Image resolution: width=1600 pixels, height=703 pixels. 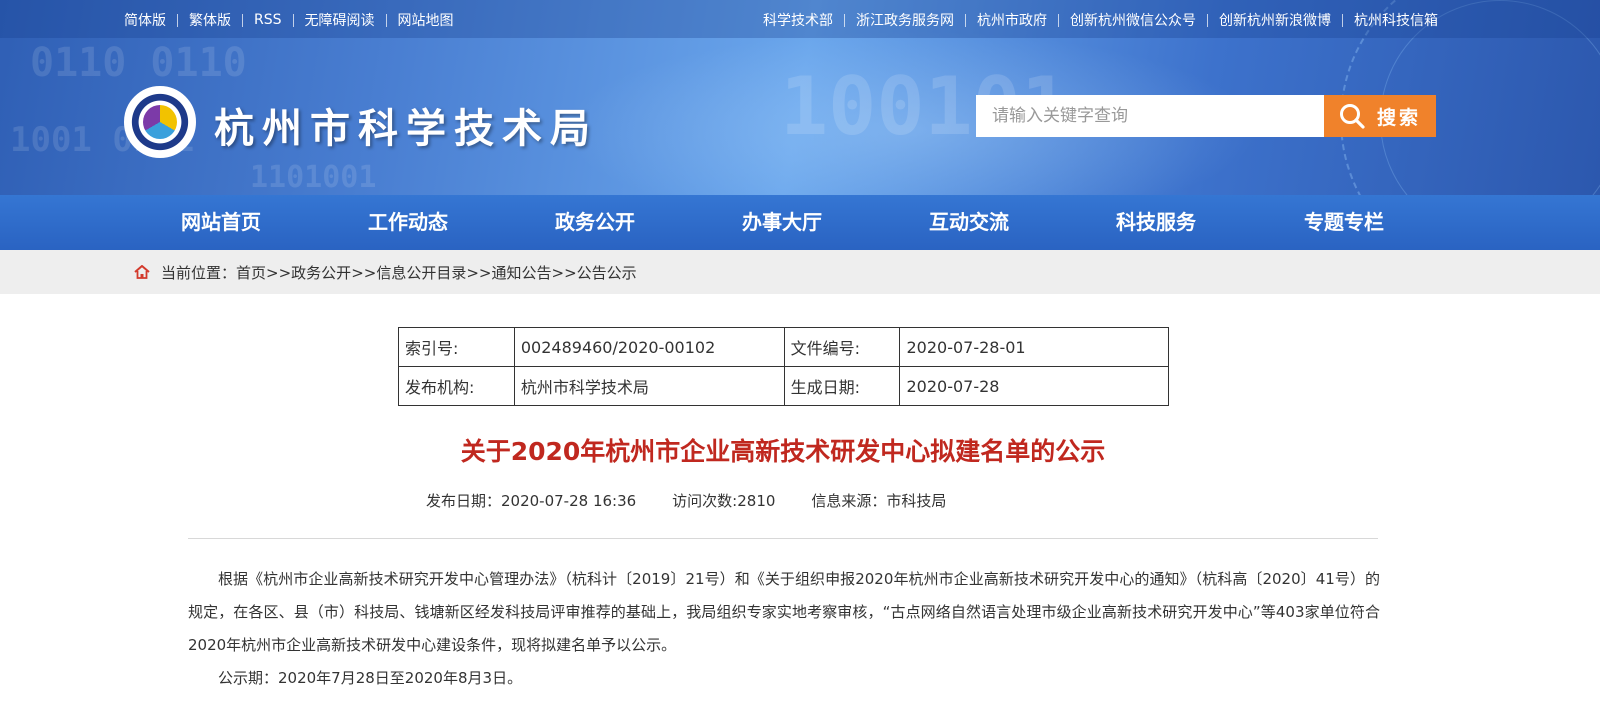 I want to click on meta-value-publisher: 杭州市科学技术局, so click(x=649, y=386).